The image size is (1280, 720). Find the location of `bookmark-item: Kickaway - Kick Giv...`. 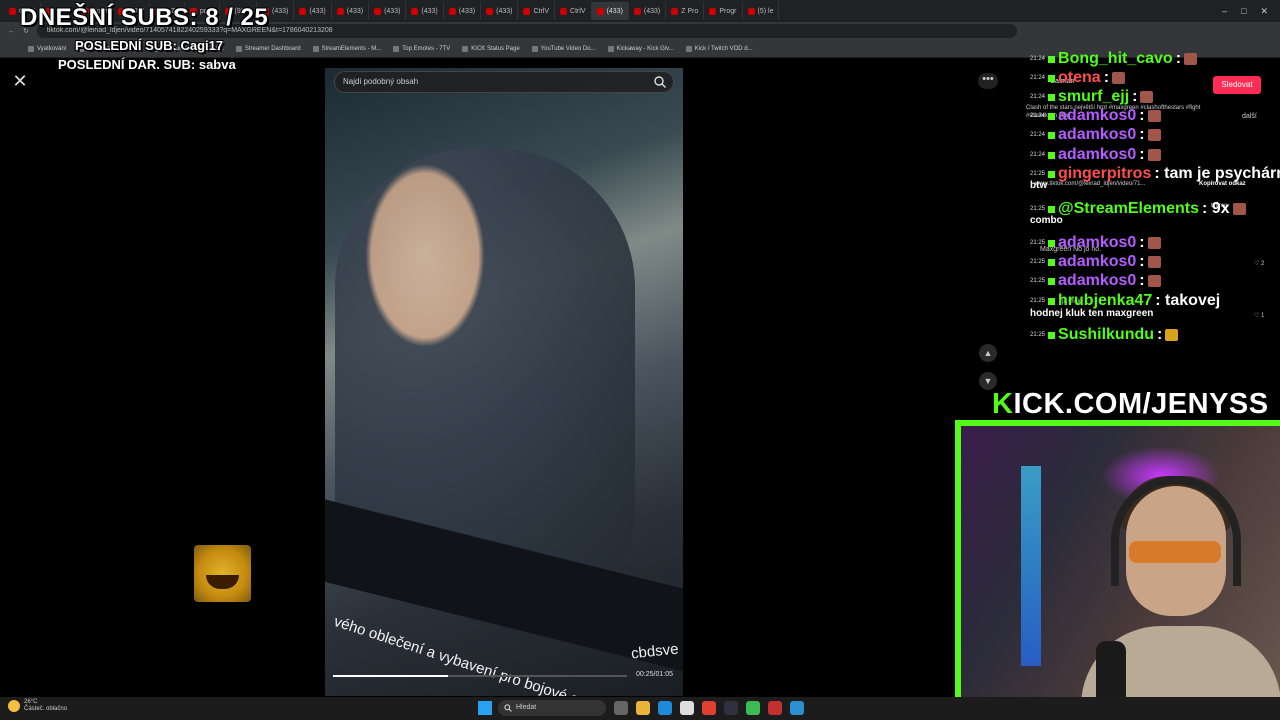

bookmark-item: Kickaway - Kick Giv... is located at coordinates (640, 48).